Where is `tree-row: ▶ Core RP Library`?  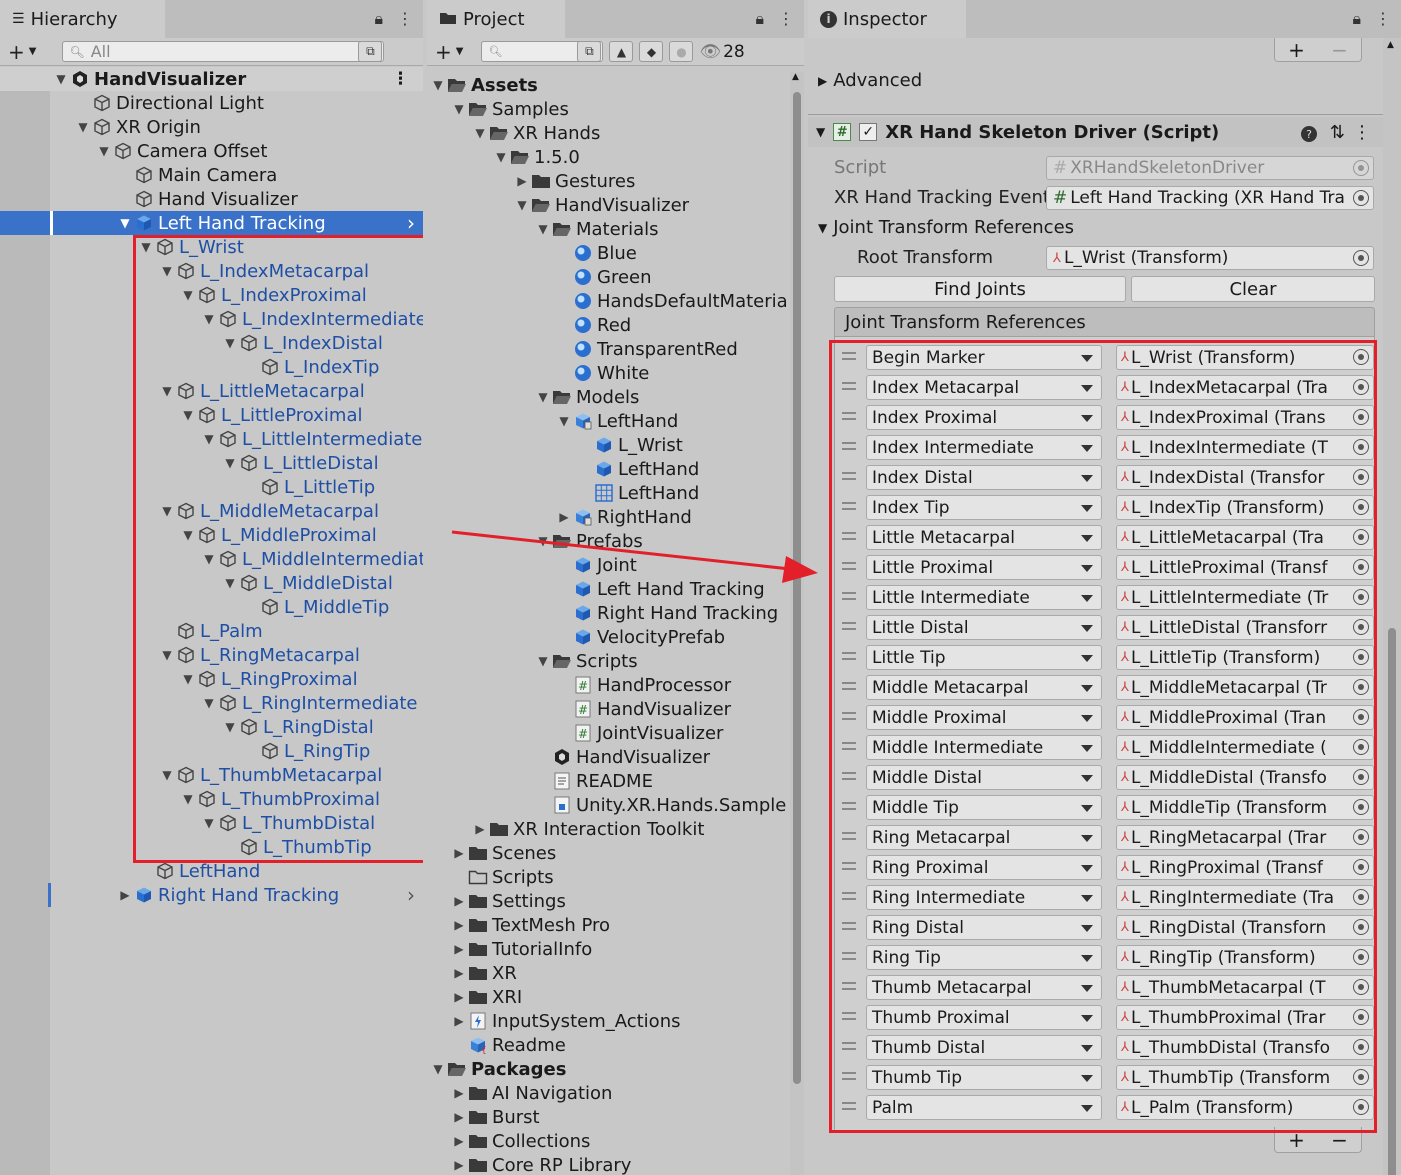 tree-row: ▶ Core RP Library is located at coordinates (615, 1164).